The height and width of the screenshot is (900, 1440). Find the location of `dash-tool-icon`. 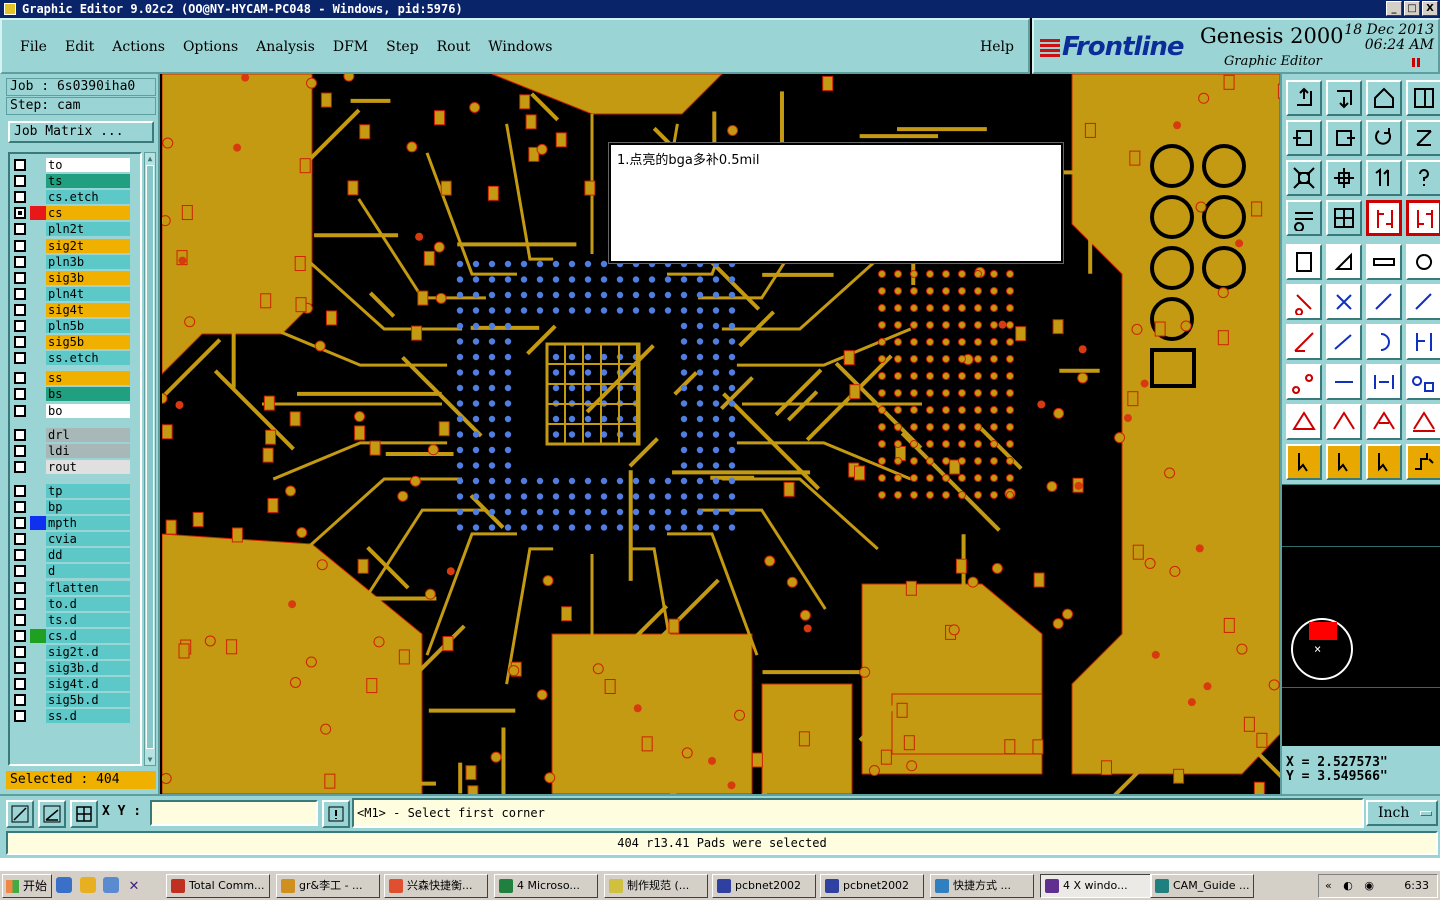

dash-tool-icon is located at coordinates (1344, 382).